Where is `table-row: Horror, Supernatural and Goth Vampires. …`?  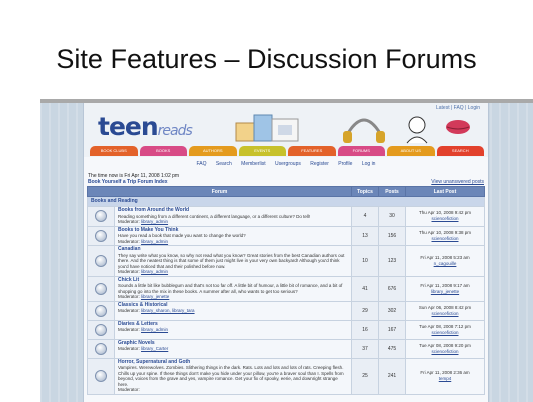 table-row: Horror, Supernatural and Goth Vampires. … is located at coordinates (286, 376).